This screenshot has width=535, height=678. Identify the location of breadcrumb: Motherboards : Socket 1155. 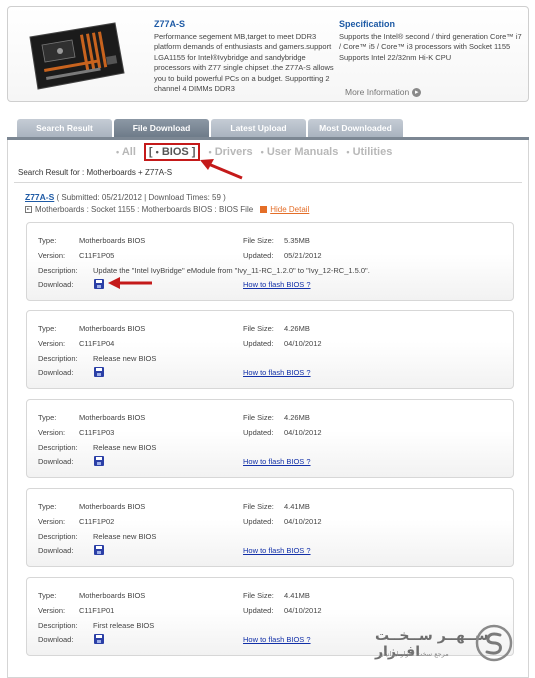
(167, 209).